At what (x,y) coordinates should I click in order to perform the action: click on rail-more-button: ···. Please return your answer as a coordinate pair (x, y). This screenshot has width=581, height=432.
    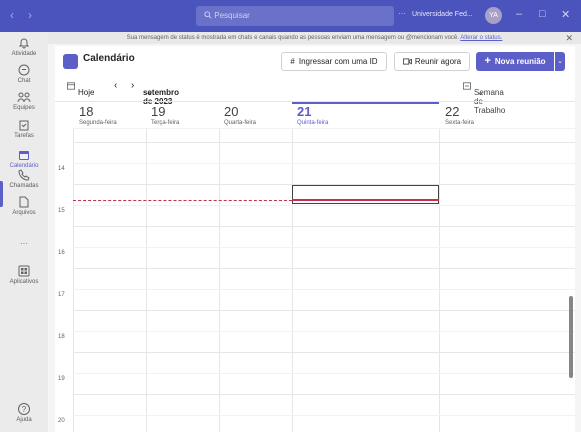
    Looking at the image, I should click on (24, 243).